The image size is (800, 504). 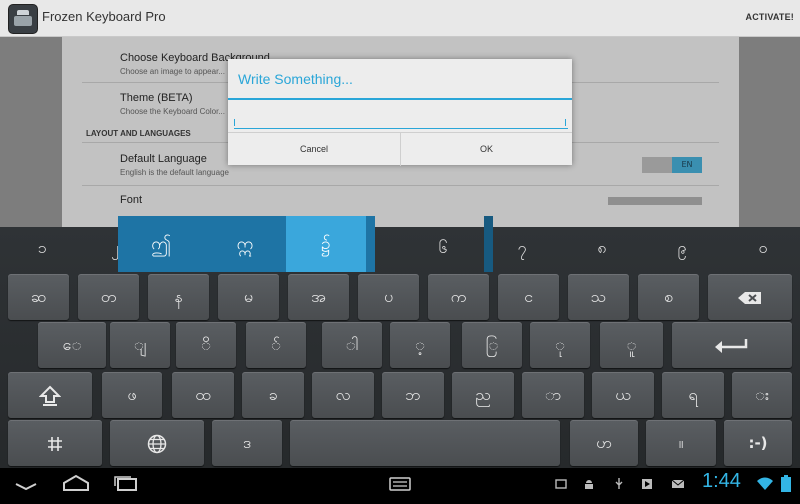 I want to click on key-letter: ါ, so click(x=352, y=345).